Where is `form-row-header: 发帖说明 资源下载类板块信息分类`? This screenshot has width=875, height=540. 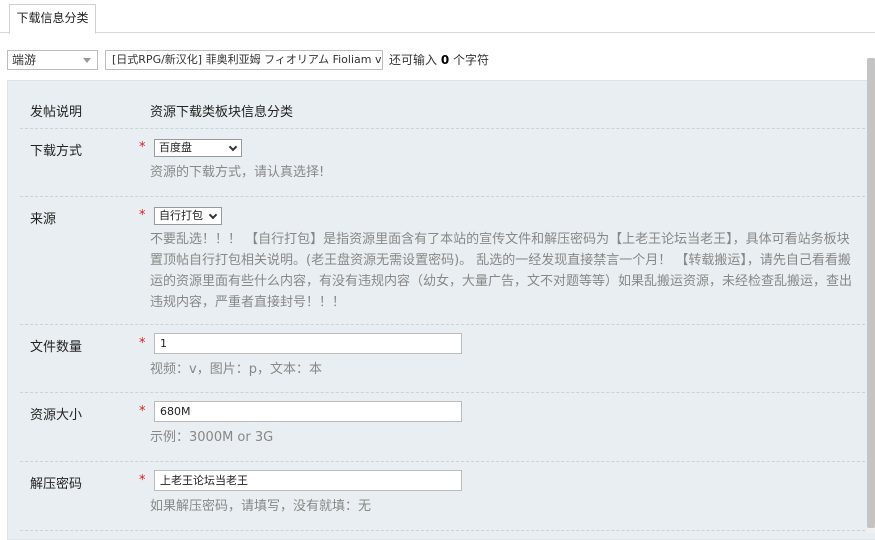 form-row-header: 发帖说明 资源下载类板块信息分类 is located at coordinates (447, 105).